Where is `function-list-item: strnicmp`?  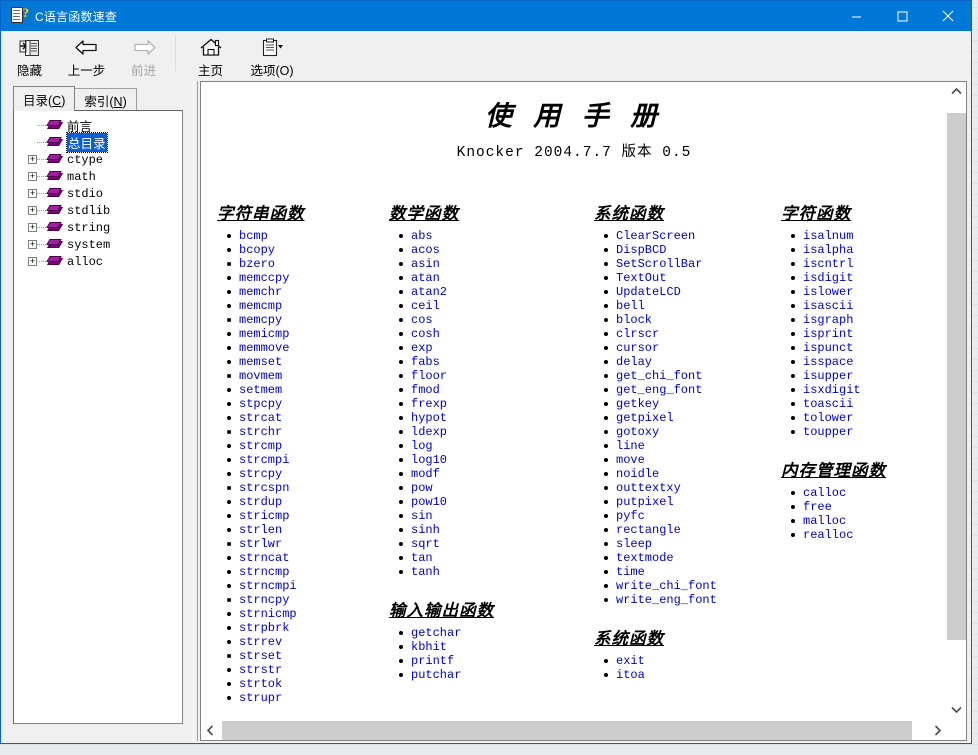
function-list-item: strnicmp is located at coordinates (266, 614).